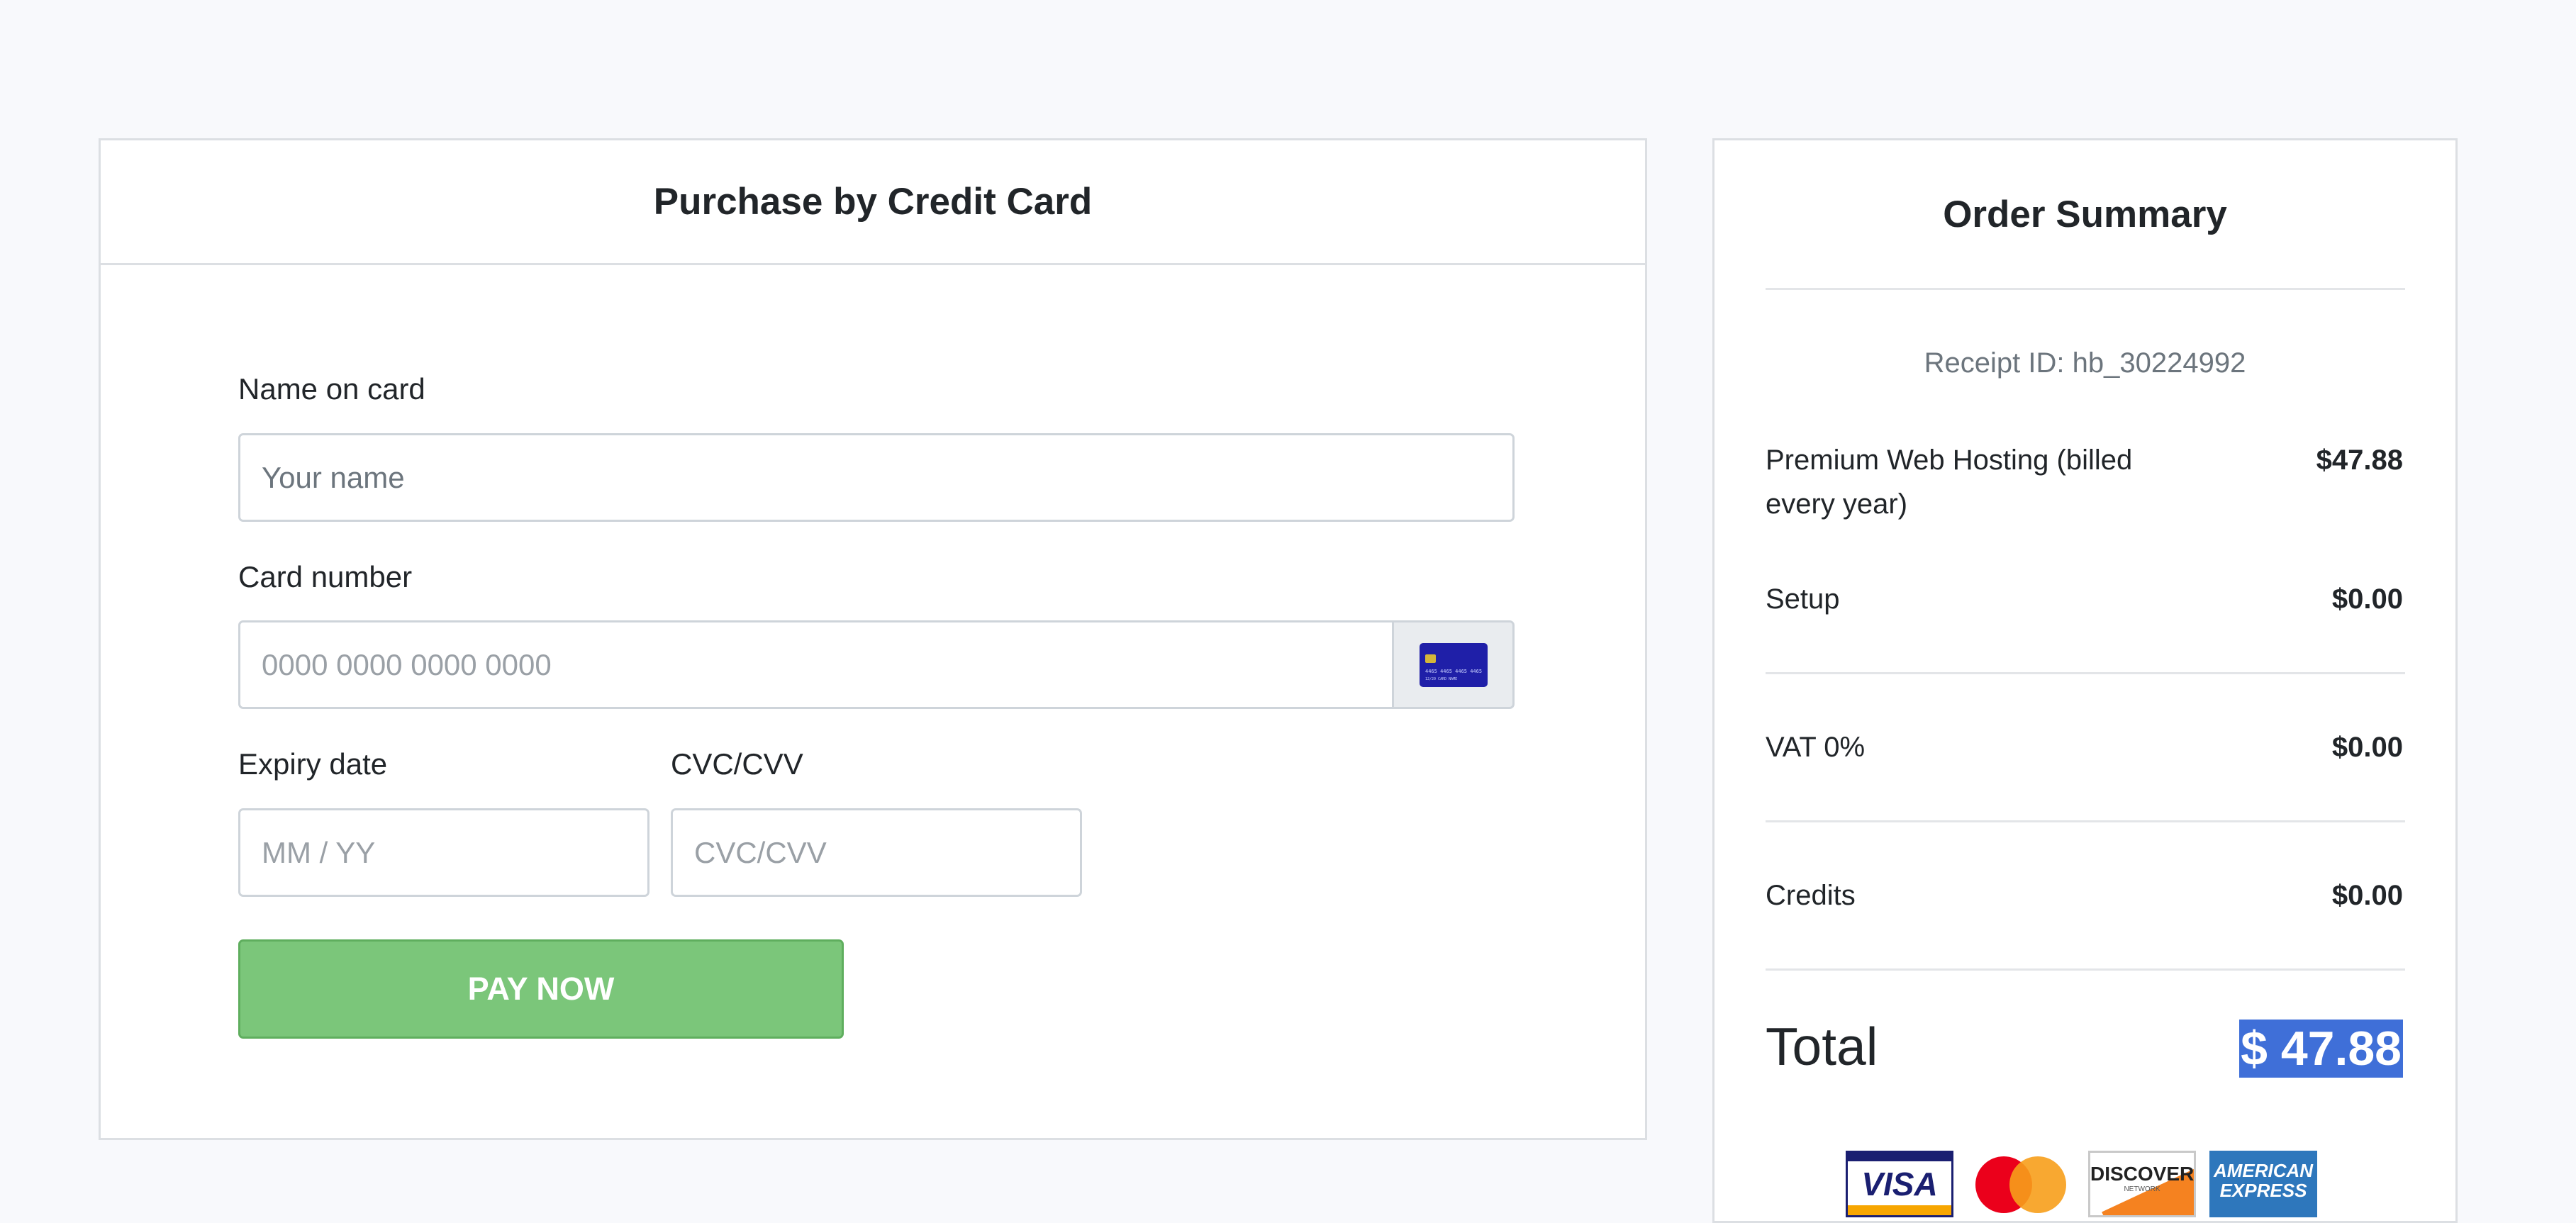 Image resolution: width=2576 pixels, height=1223 pixels. I want to click on card-number-addon: 4465 4465 4465 4465 12/20 CARD NAME, so click(1455, 664).